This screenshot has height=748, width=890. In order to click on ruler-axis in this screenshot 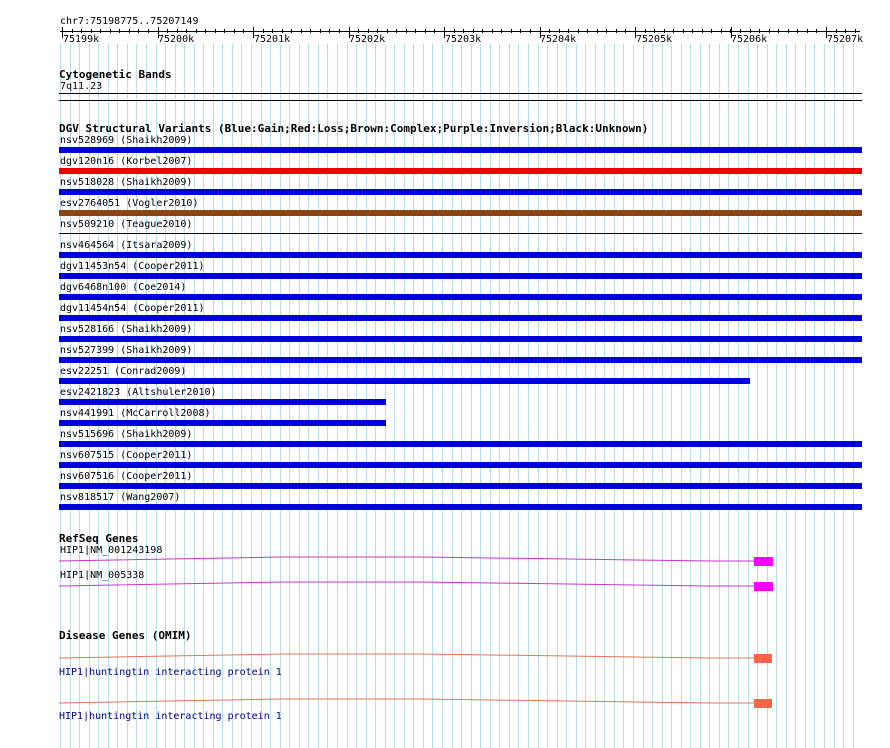, I will do `click(460, 31)`.